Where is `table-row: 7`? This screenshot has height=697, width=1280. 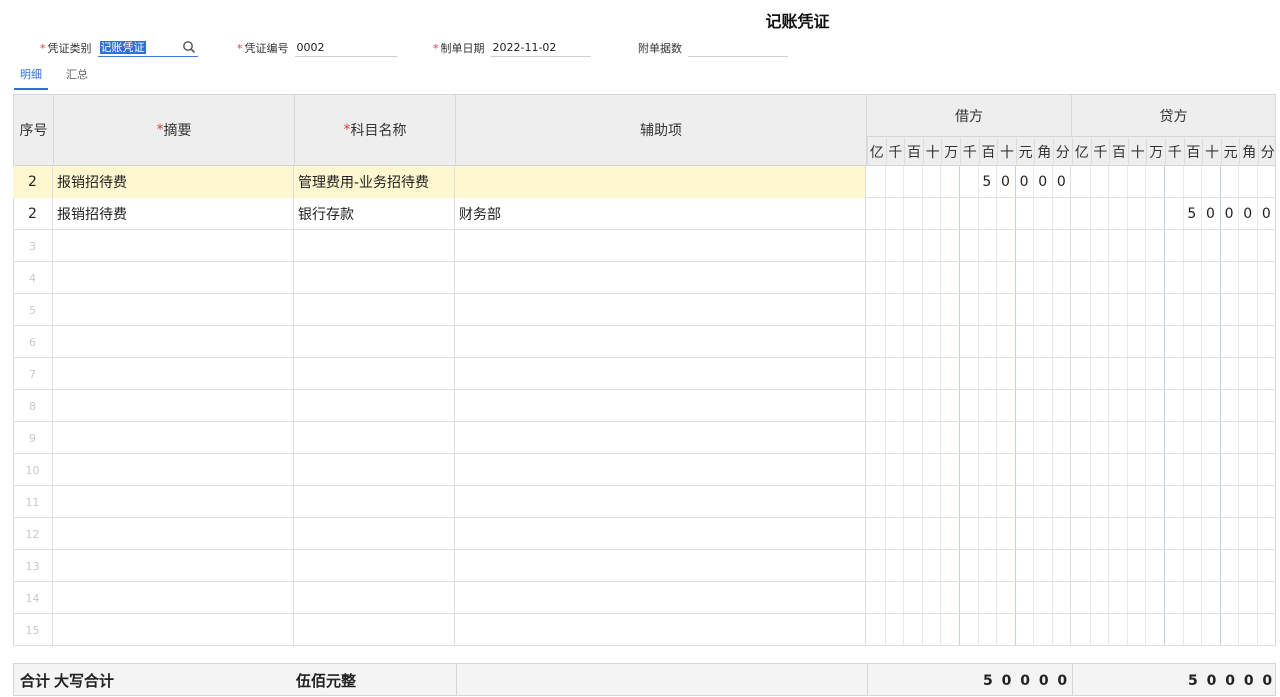 table-row: 7 is located at coordinates (644, 374).